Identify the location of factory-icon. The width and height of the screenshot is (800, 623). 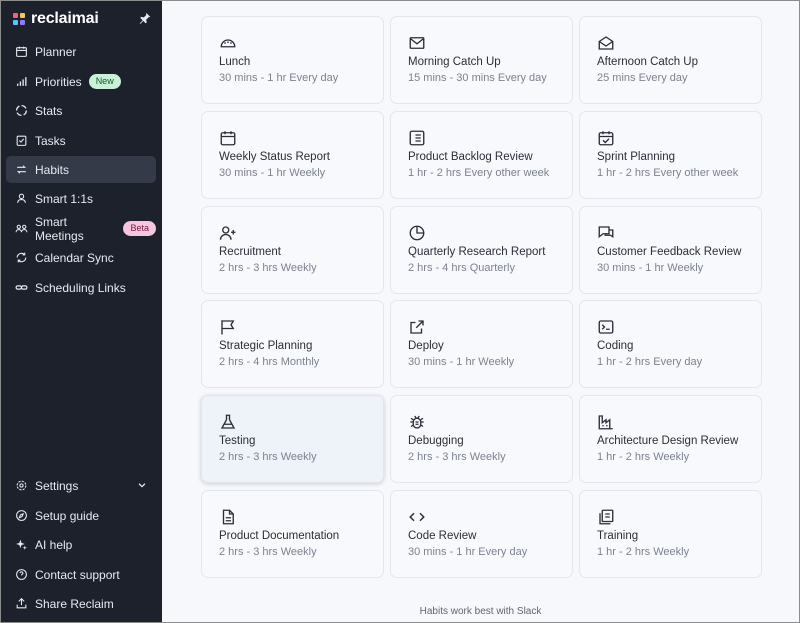
(606, 422).